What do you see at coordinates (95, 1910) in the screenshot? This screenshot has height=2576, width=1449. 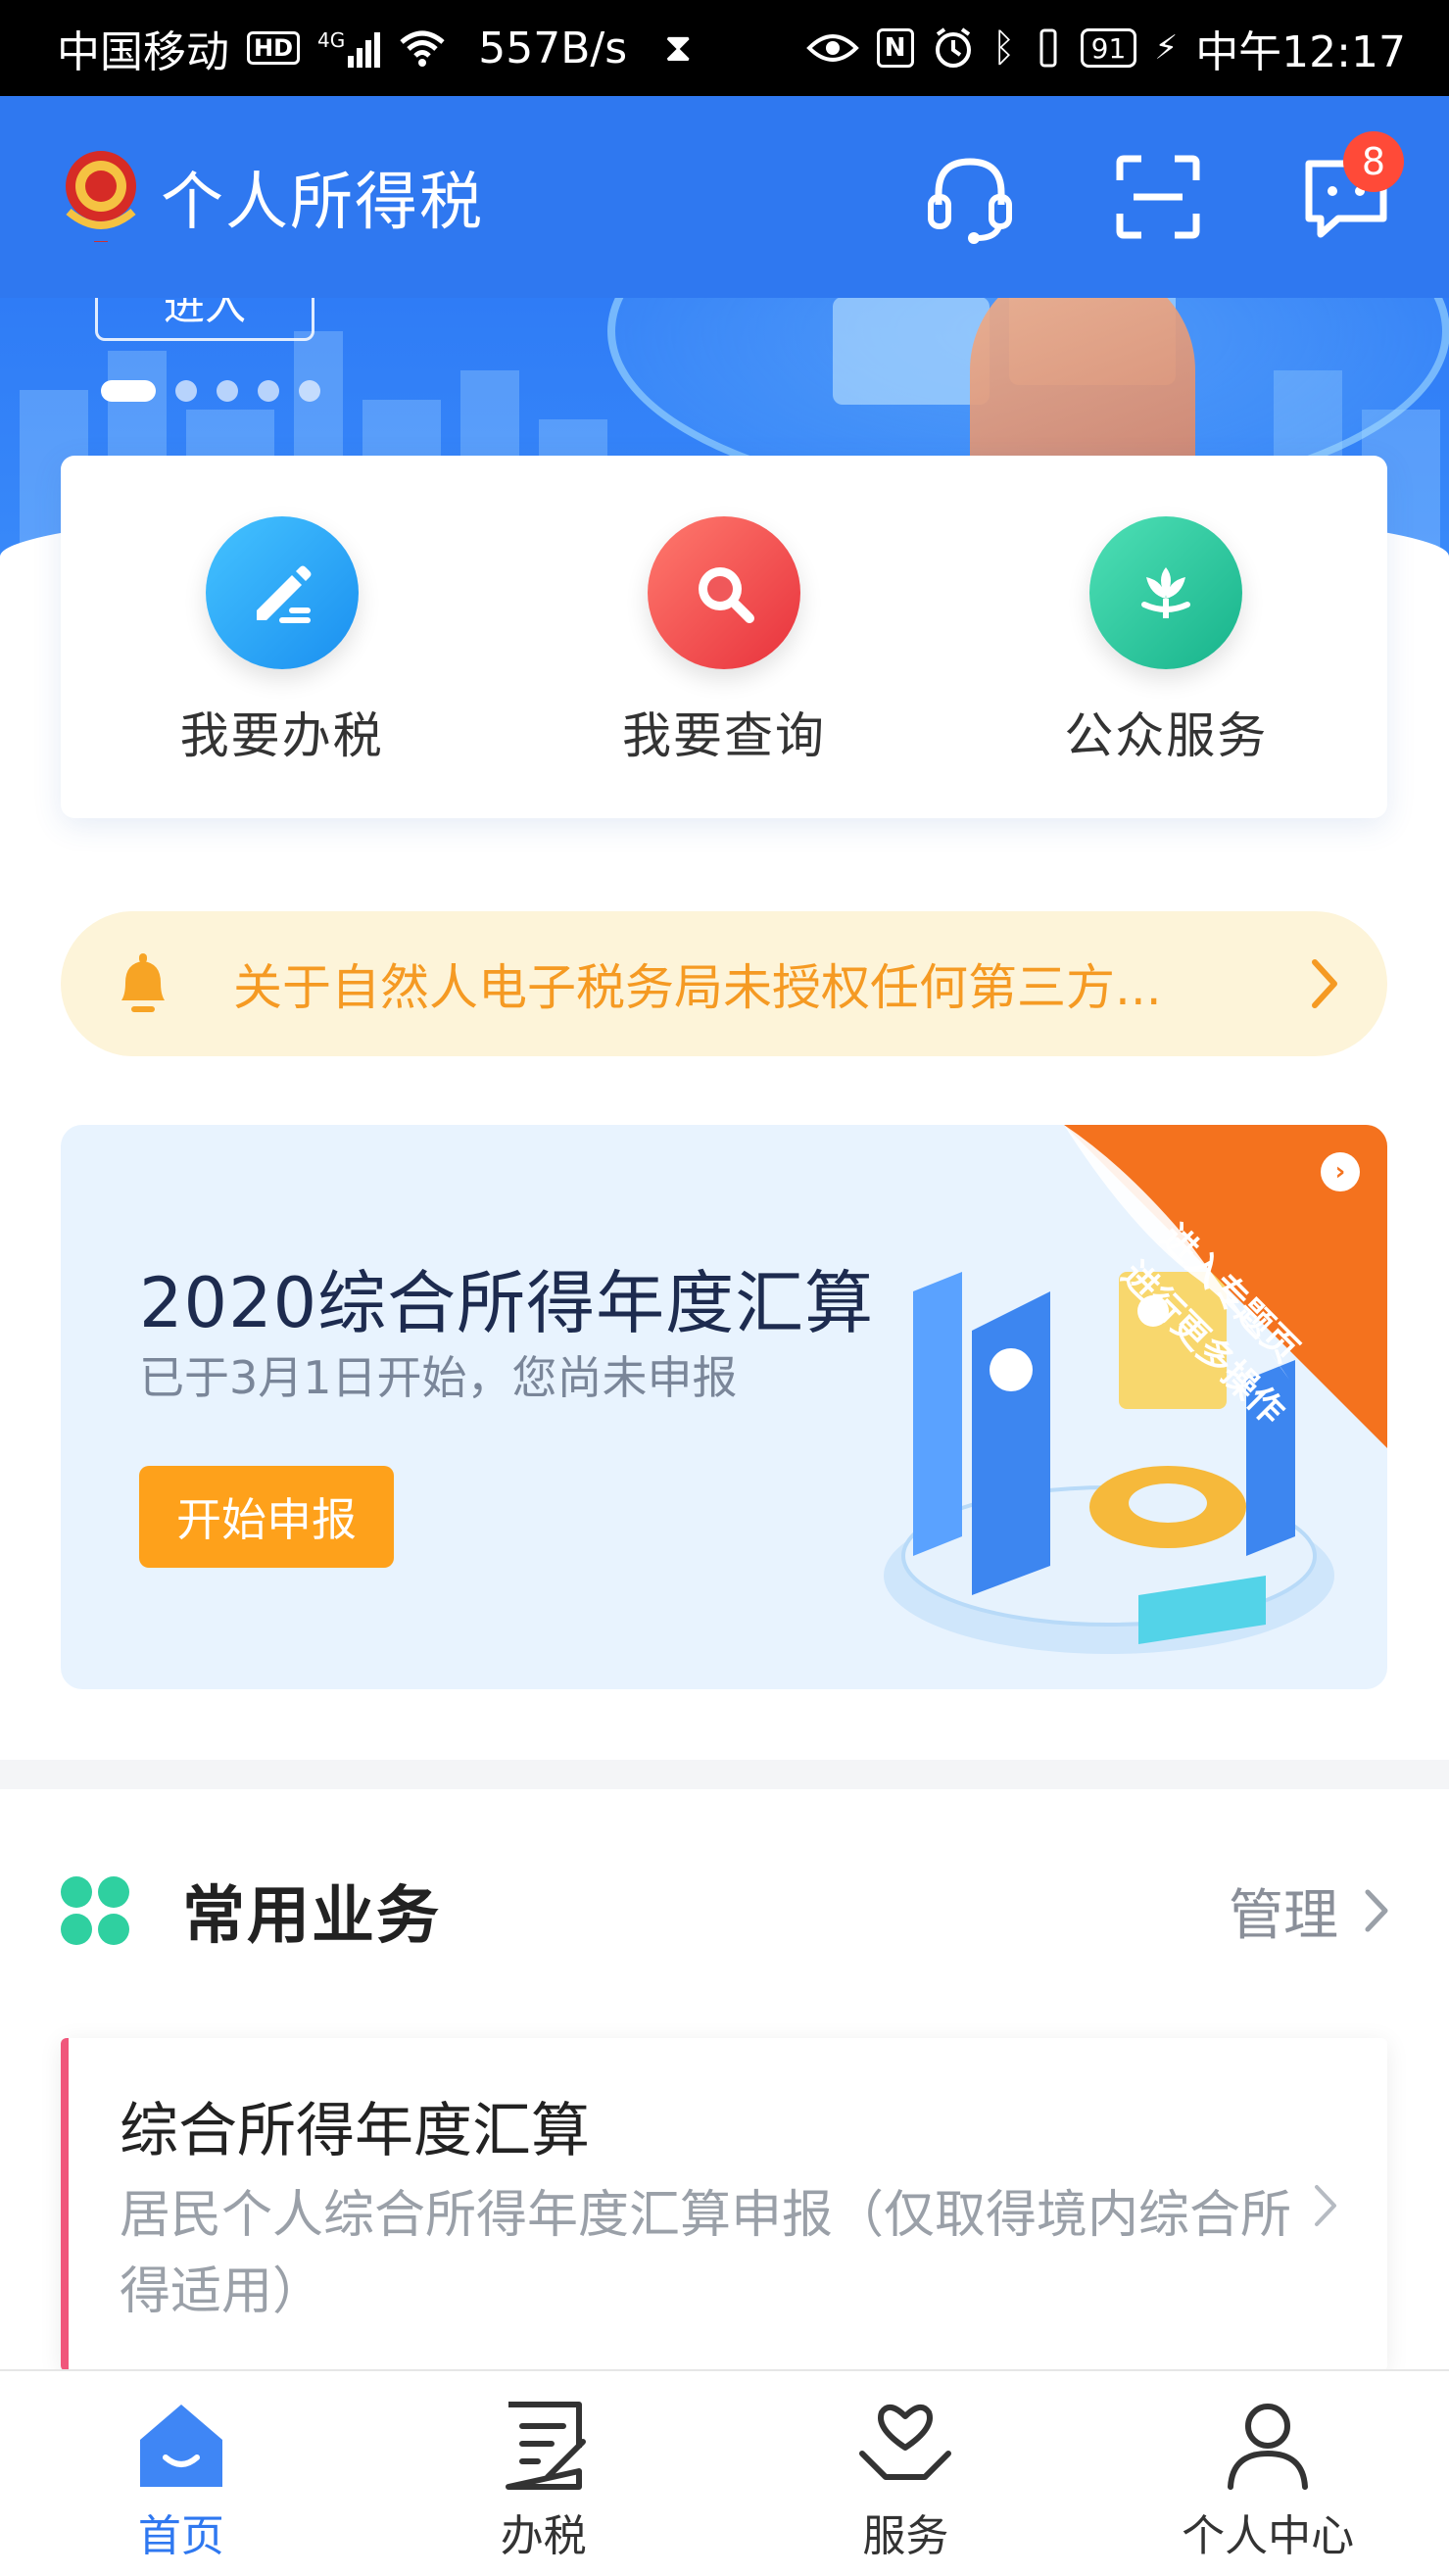 I see `clover-icon` at bounding box center [95, 1910].